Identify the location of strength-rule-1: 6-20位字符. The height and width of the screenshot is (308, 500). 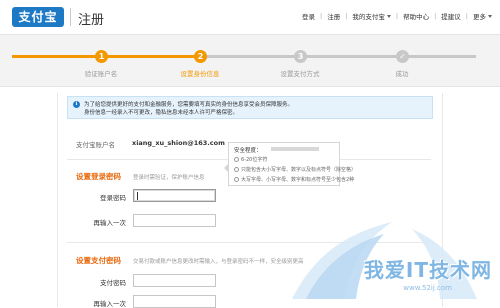
(250, 159).